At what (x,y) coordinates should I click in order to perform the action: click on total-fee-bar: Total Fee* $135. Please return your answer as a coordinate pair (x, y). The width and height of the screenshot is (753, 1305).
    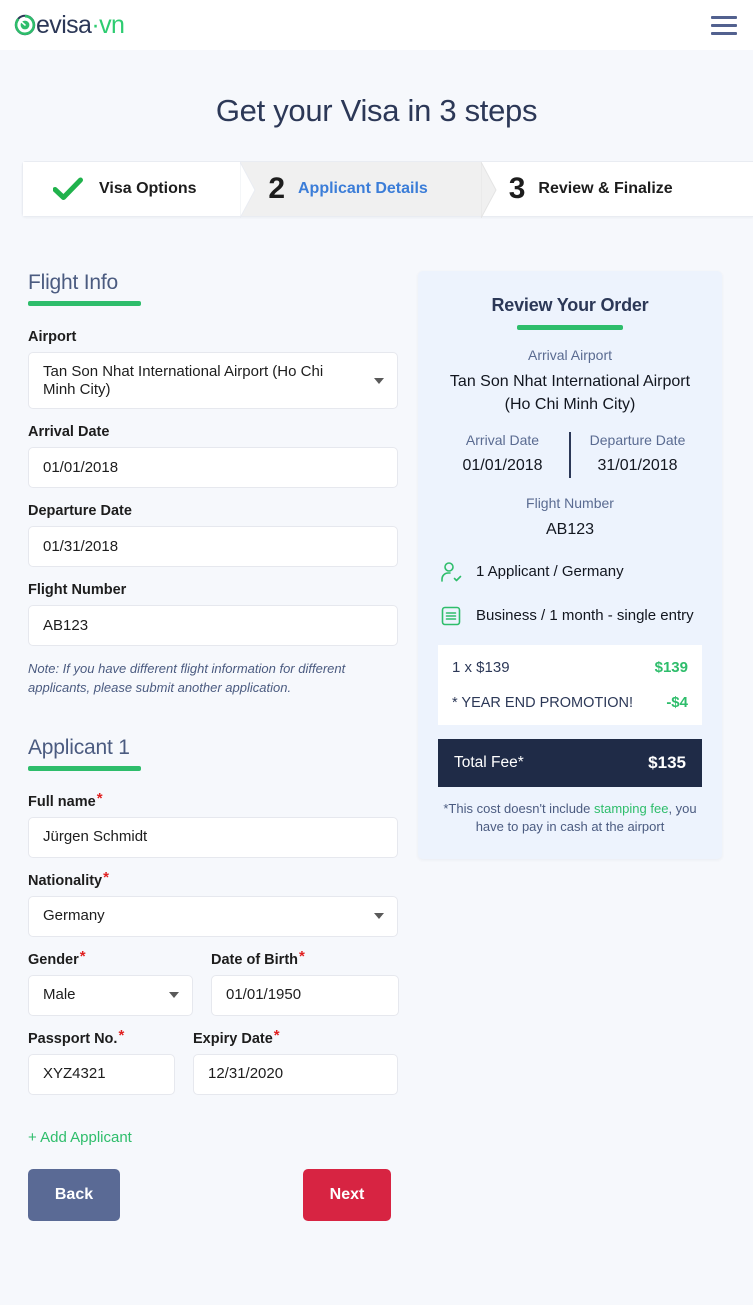
    Looking at the image, I should click on (570, 763).